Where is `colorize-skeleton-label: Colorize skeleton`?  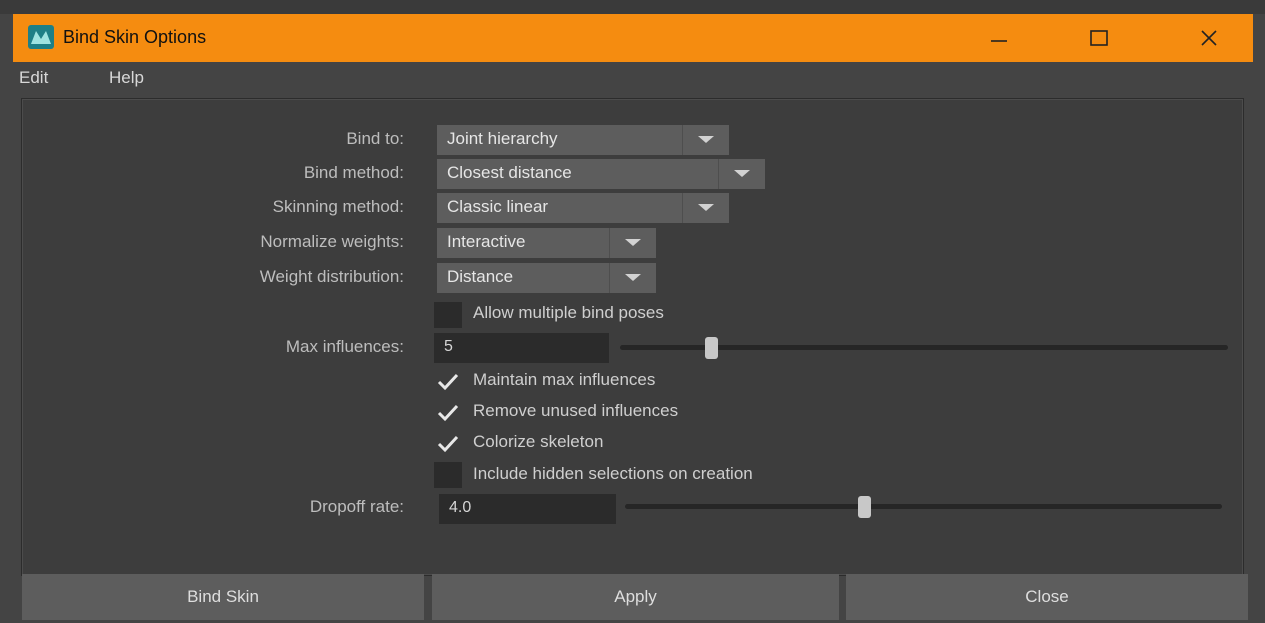
colorize-skeleton-label: Colorize skeleton is located at coordinates (538, 441).